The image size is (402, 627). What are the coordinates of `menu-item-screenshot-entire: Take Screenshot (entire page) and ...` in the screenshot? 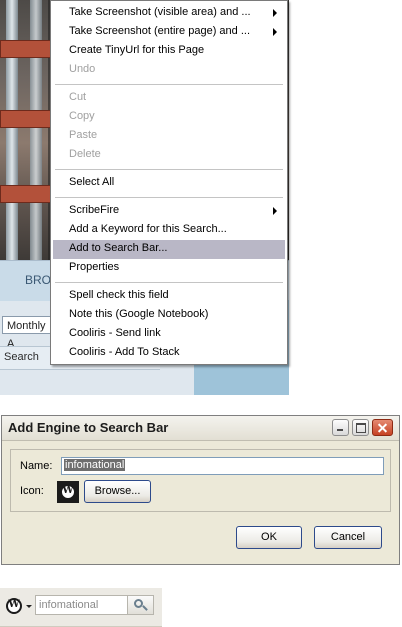 It's located at (169, 32).